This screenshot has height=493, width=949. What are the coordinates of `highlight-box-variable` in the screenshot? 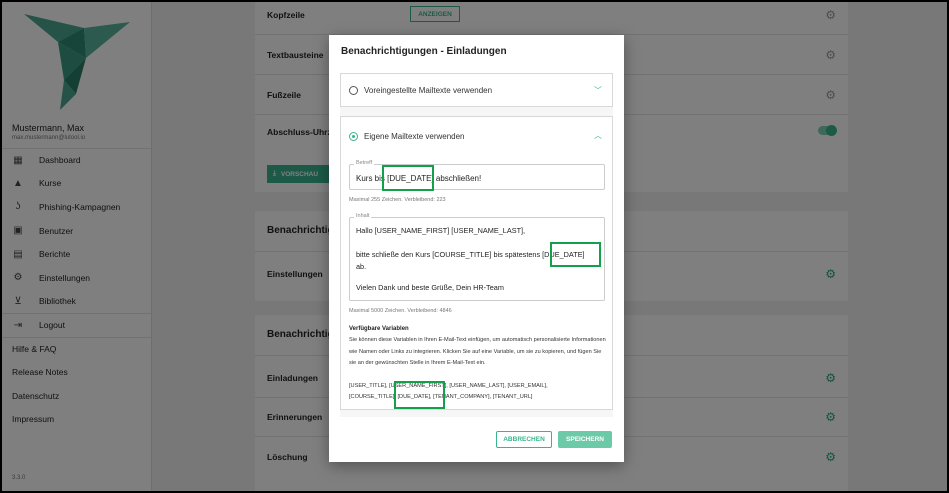 It's located at (419, 395).